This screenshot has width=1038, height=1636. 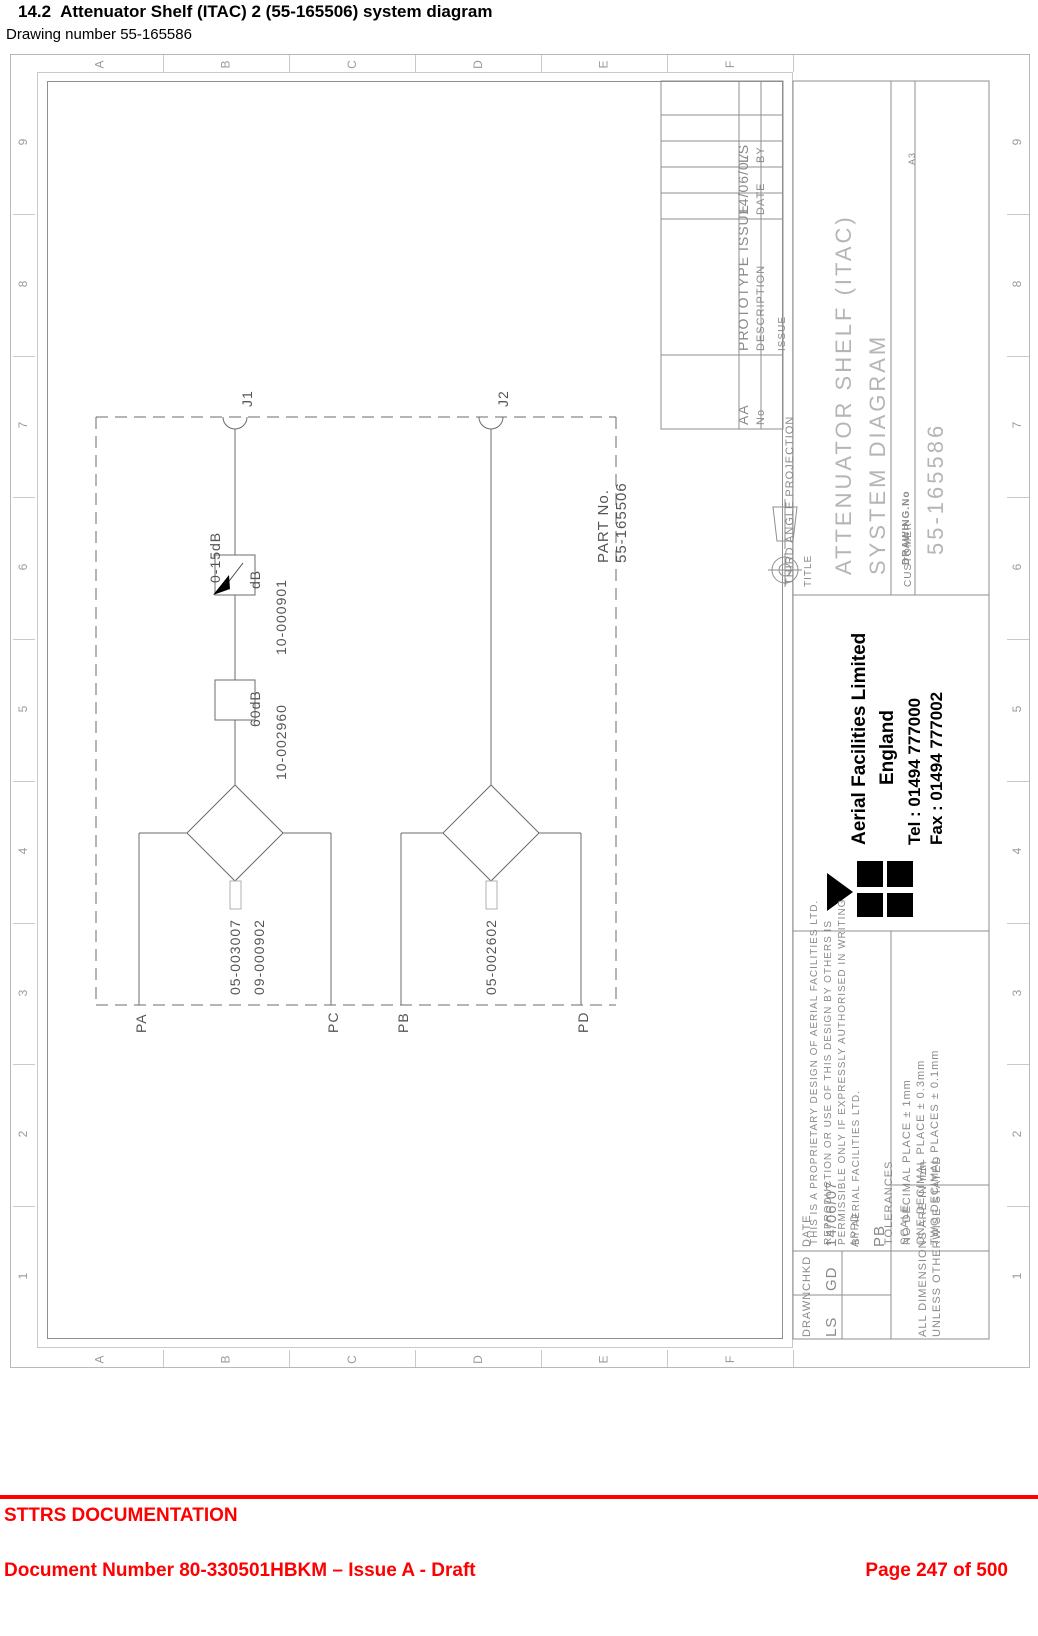 What do you see at coordinates (743, 414) in the screenshot?
I see `revision-row-no: AA` at bounding box center [743, 414].